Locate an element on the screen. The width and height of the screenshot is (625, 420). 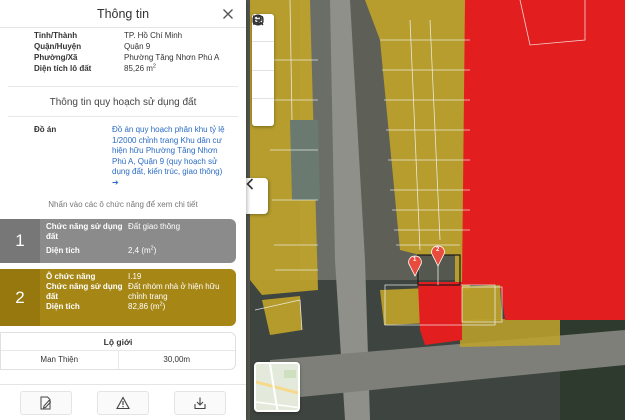
download-icon is located at coordinates (200, 403).